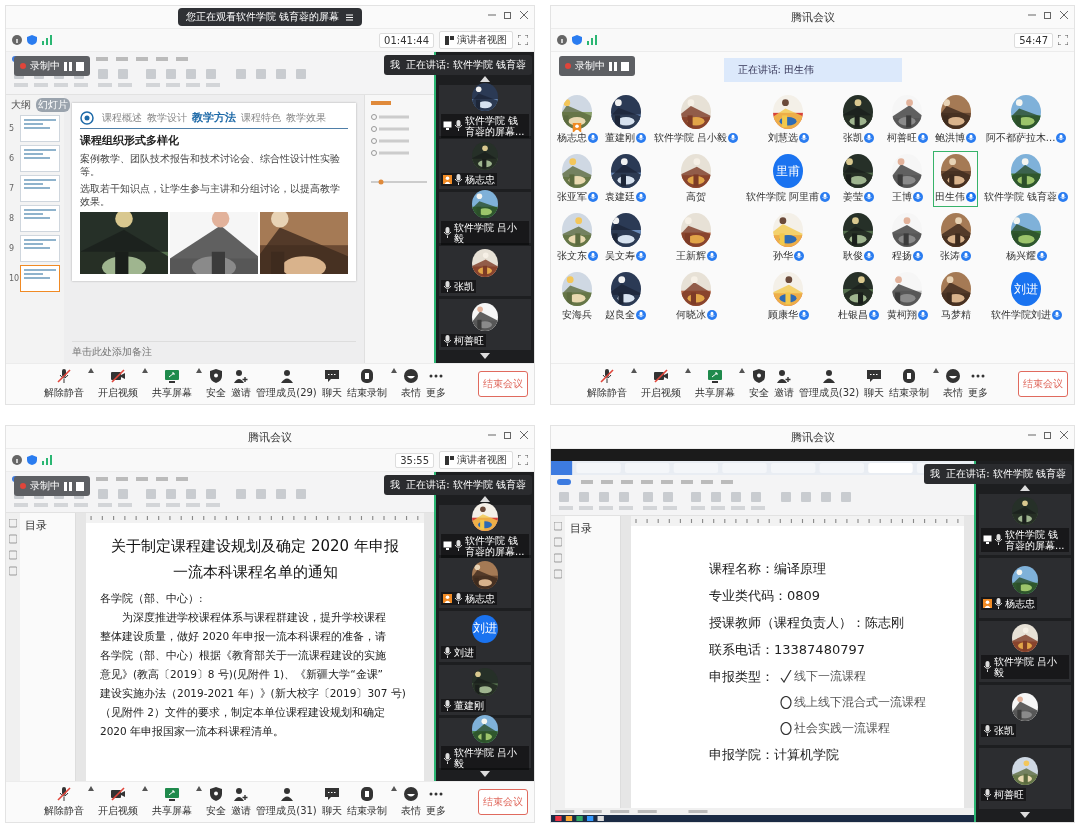 This screenshot has height=826, width=1080. Describe the element at coordinates (858, 179) in the screenshot. I see `participant-tile: 姜莹` at that location.